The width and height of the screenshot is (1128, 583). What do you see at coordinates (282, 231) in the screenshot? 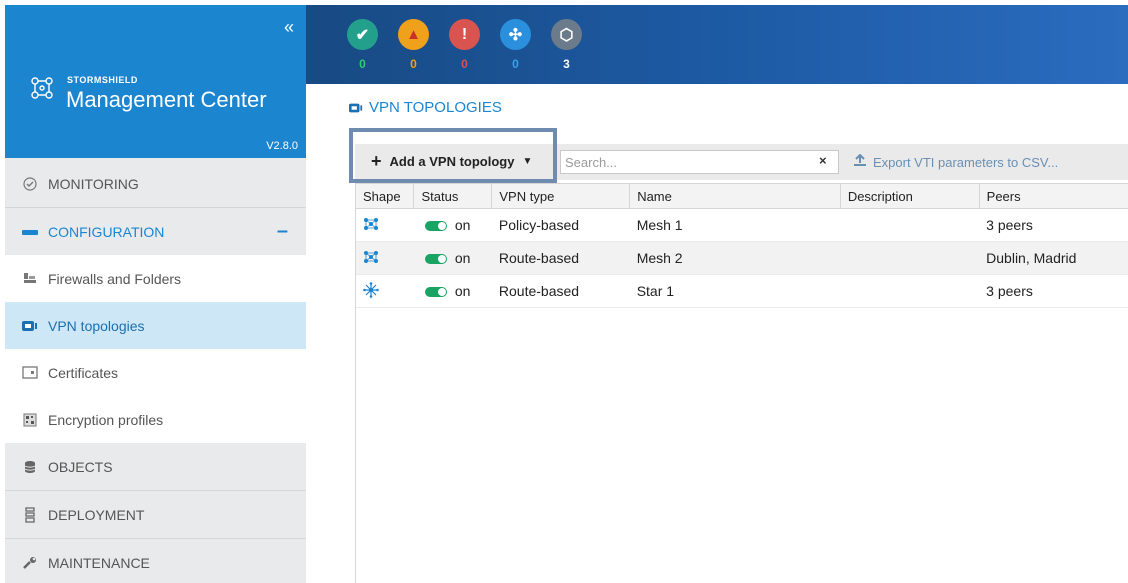
I see `collapse-section-icon: –` at bounding box center [282, 231].